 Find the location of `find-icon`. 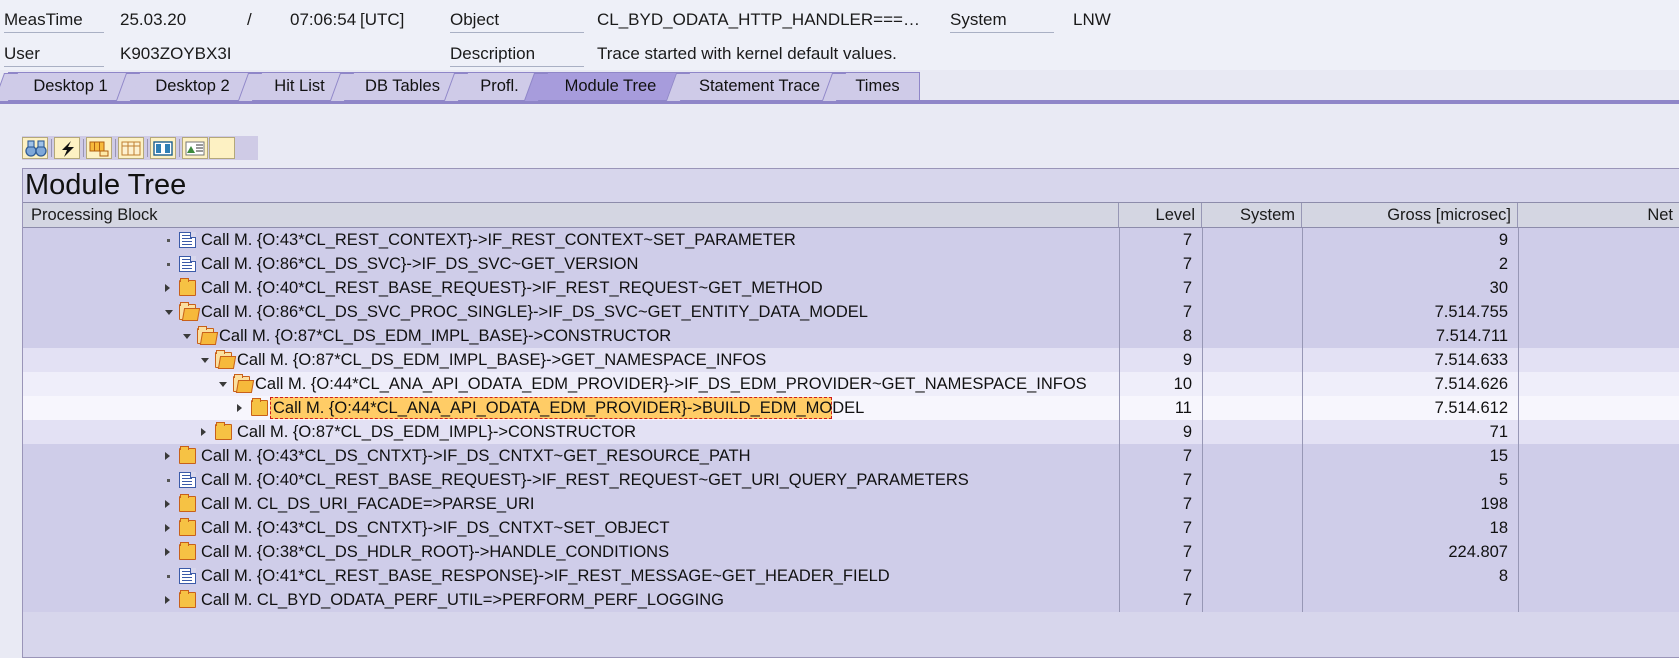

find-icon is located at coordinates (35, 148).